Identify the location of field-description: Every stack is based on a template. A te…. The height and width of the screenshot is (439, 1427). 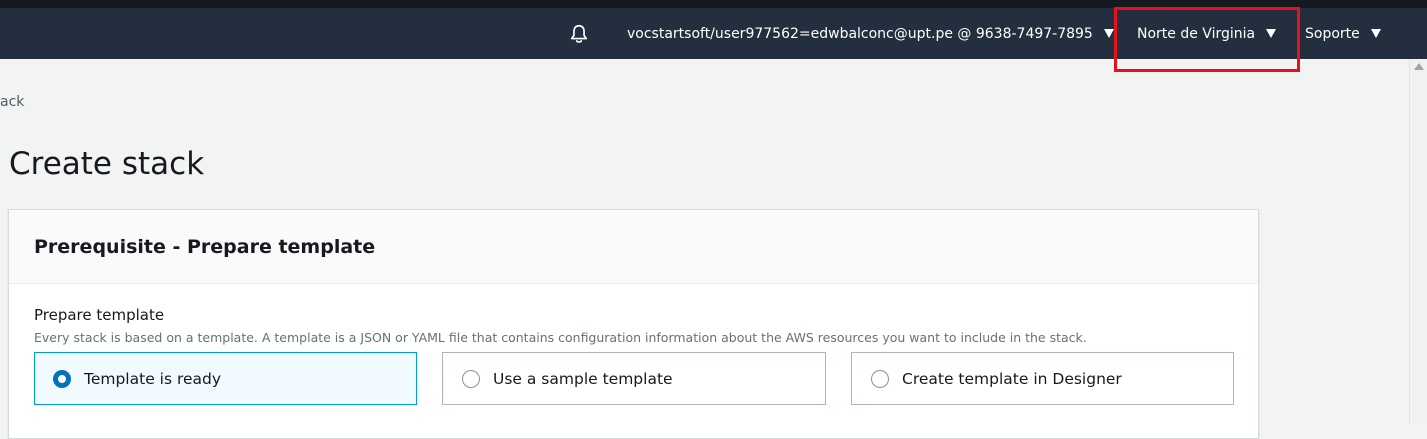
(560, 337).